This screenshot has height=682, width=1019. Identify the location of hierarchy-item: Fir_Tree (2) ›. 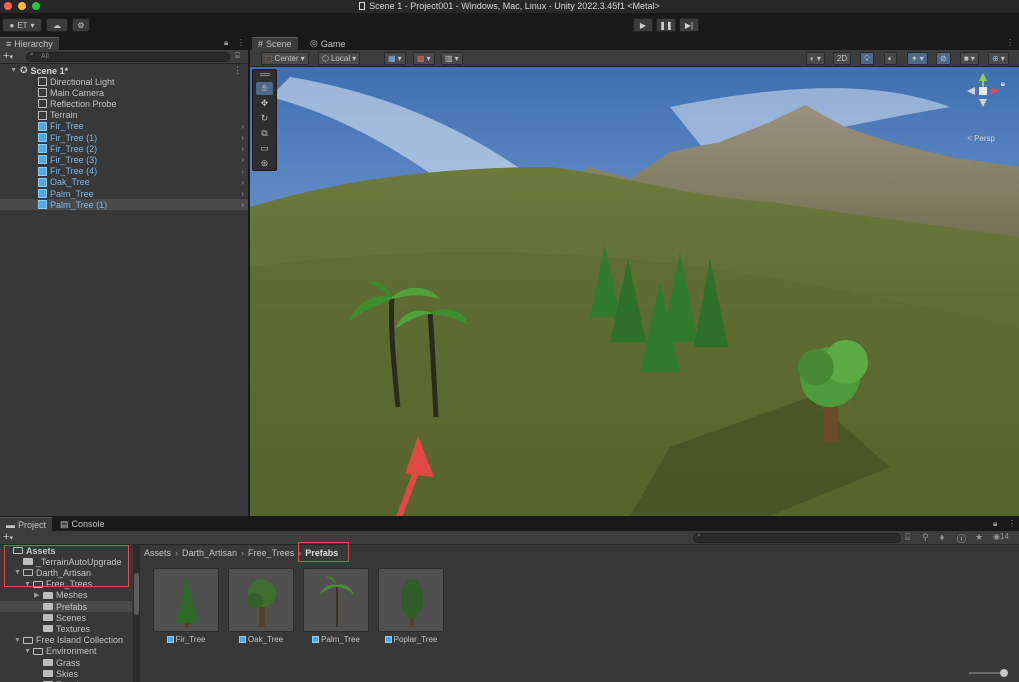
(124, 148).